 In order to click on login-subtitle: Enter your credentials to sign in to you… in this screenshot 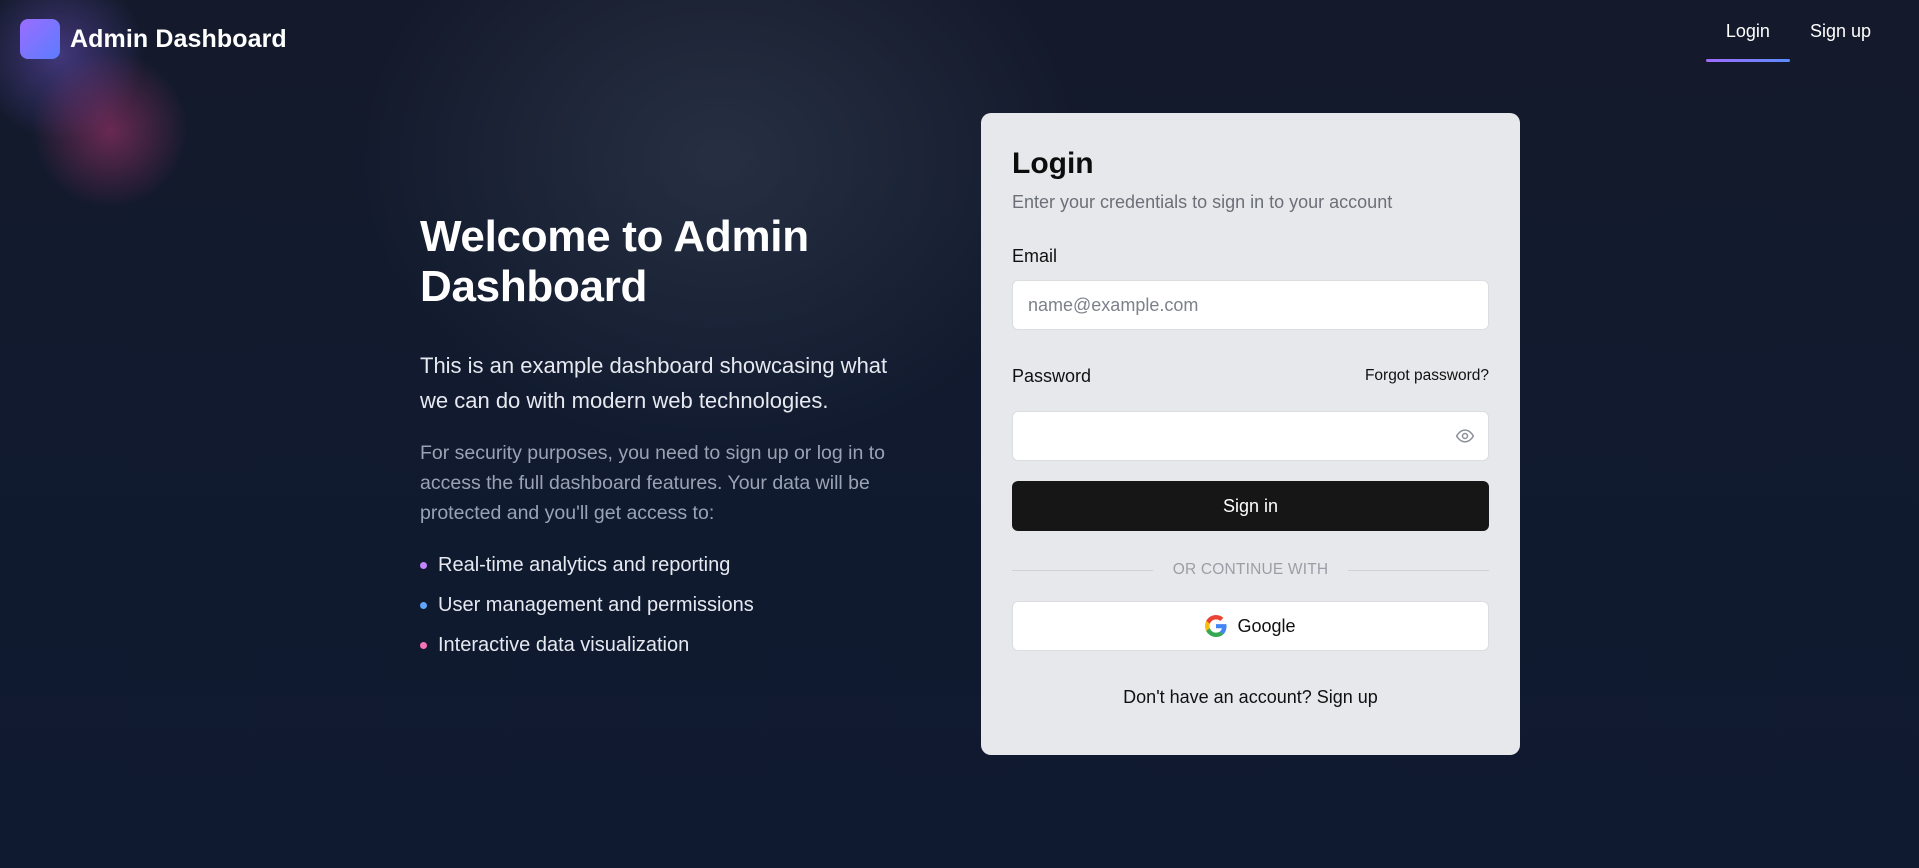, I will do `click(1202, 202)`.